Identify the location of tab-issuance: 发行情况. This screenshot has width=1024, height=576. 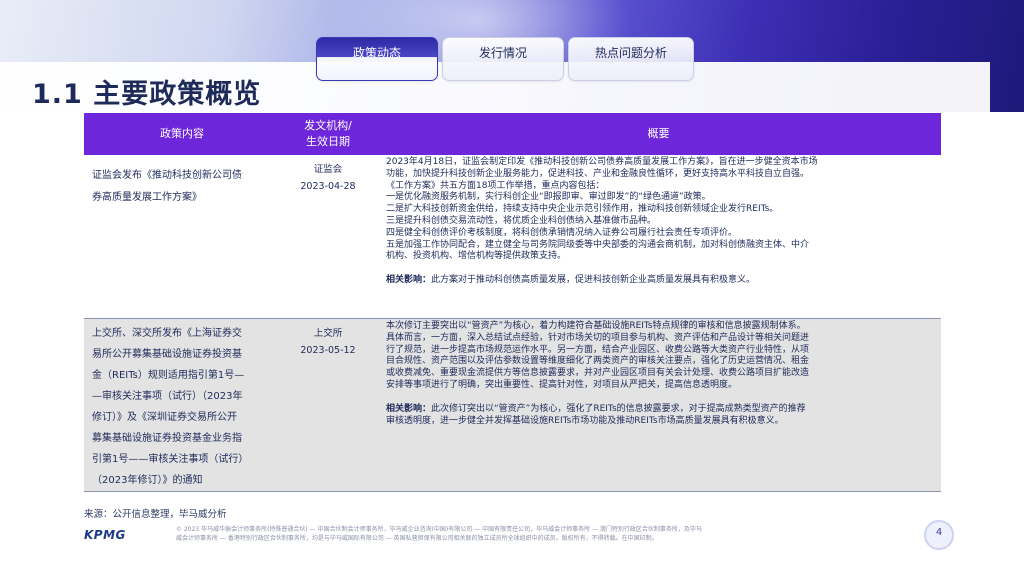
(503, 59).